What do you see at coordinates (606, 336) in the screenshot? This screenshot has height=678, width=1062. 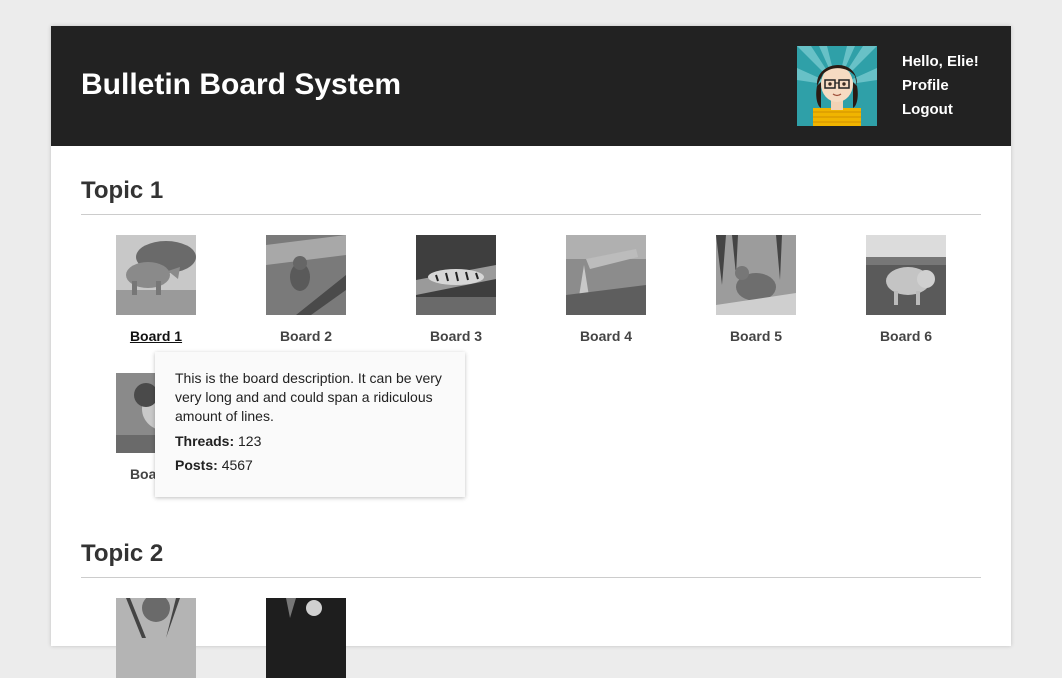 I see `board-label: Board 4` at bounding box center [606, 336].